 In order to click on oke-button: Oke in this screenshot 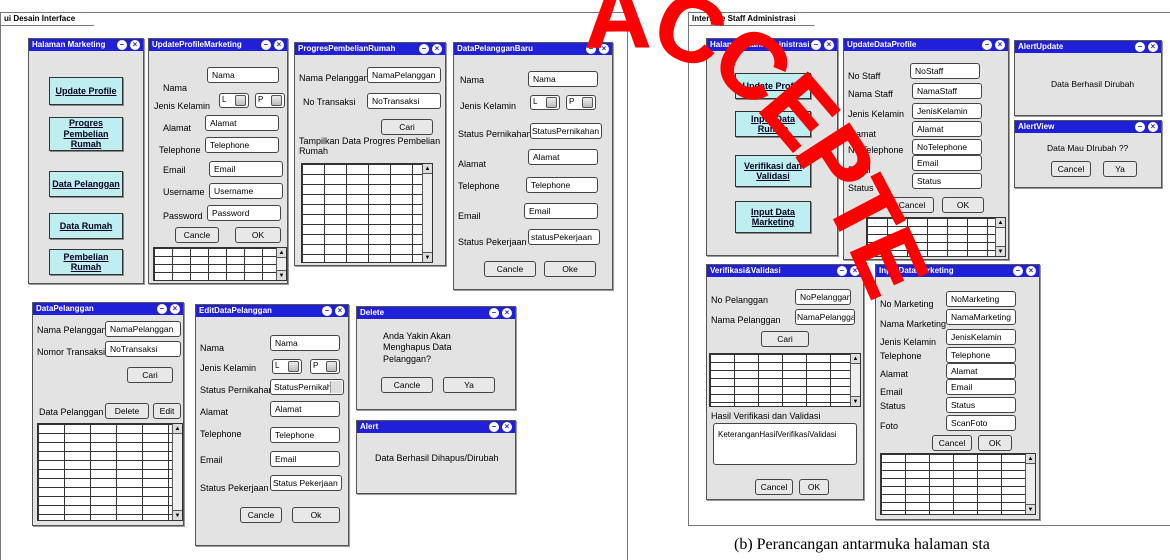, I will do `click(570, 269)`.